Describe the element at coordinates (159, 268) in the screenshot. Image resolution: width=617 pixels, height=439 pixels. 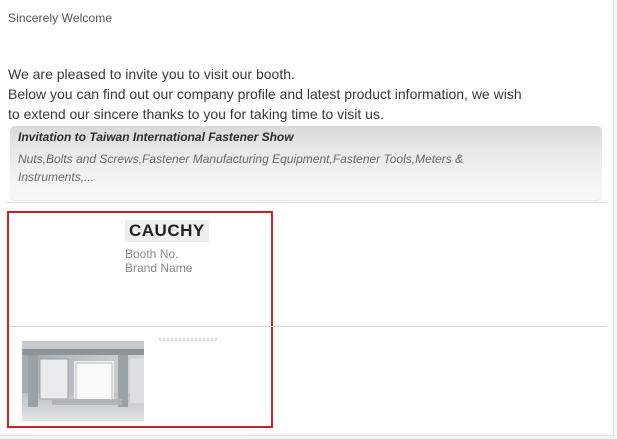
I see `brand-name-label: Brand Name` at that location.